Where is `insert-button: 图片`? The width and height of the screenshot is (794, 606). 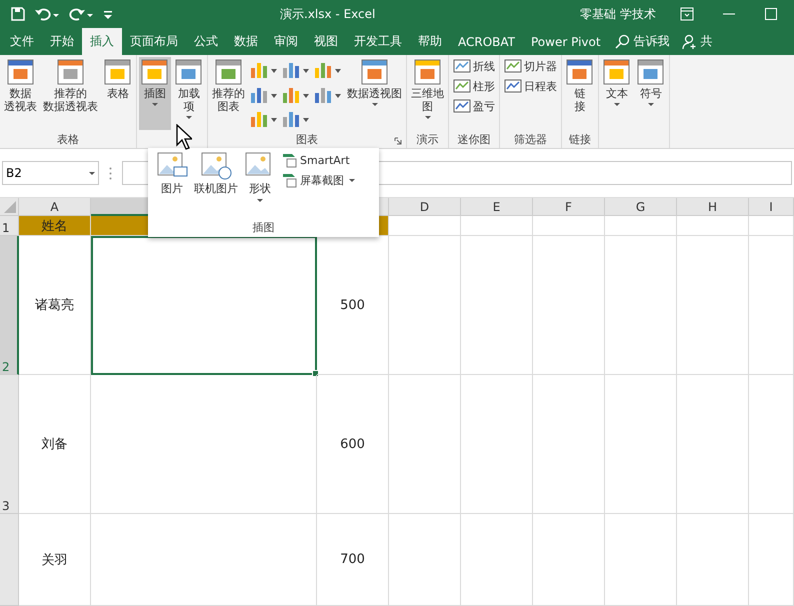
insert-button: 图片 is located at coordinates (172, 185).